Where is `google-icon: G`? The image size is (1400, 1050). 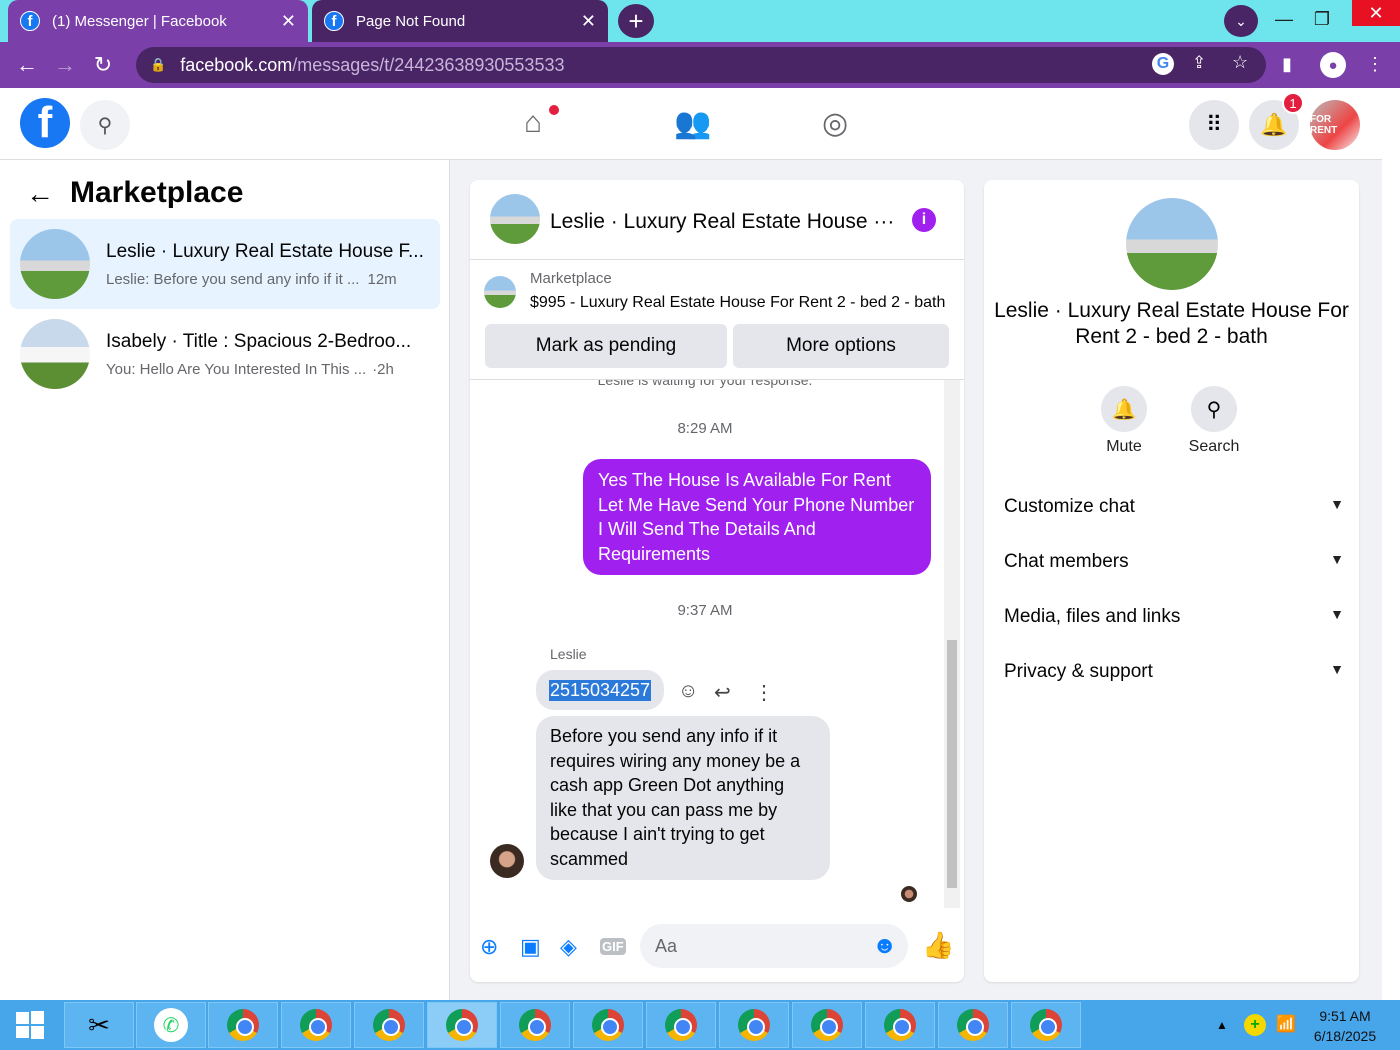
google-icon: G is located at coordinates (1163, 64).